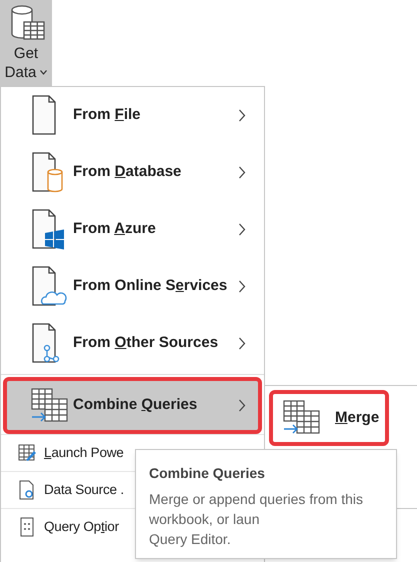  What do you see at coordinates (84, 489) in the screenshot?
I see `menu-item-label: Data Source .` at bounding box center [84, 489].